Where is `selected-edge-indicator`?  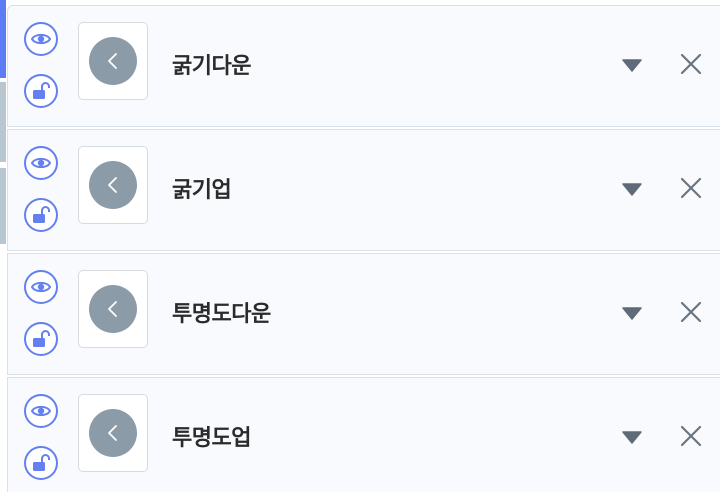 selected-edge-indicator is located at coordinates (3, 39).